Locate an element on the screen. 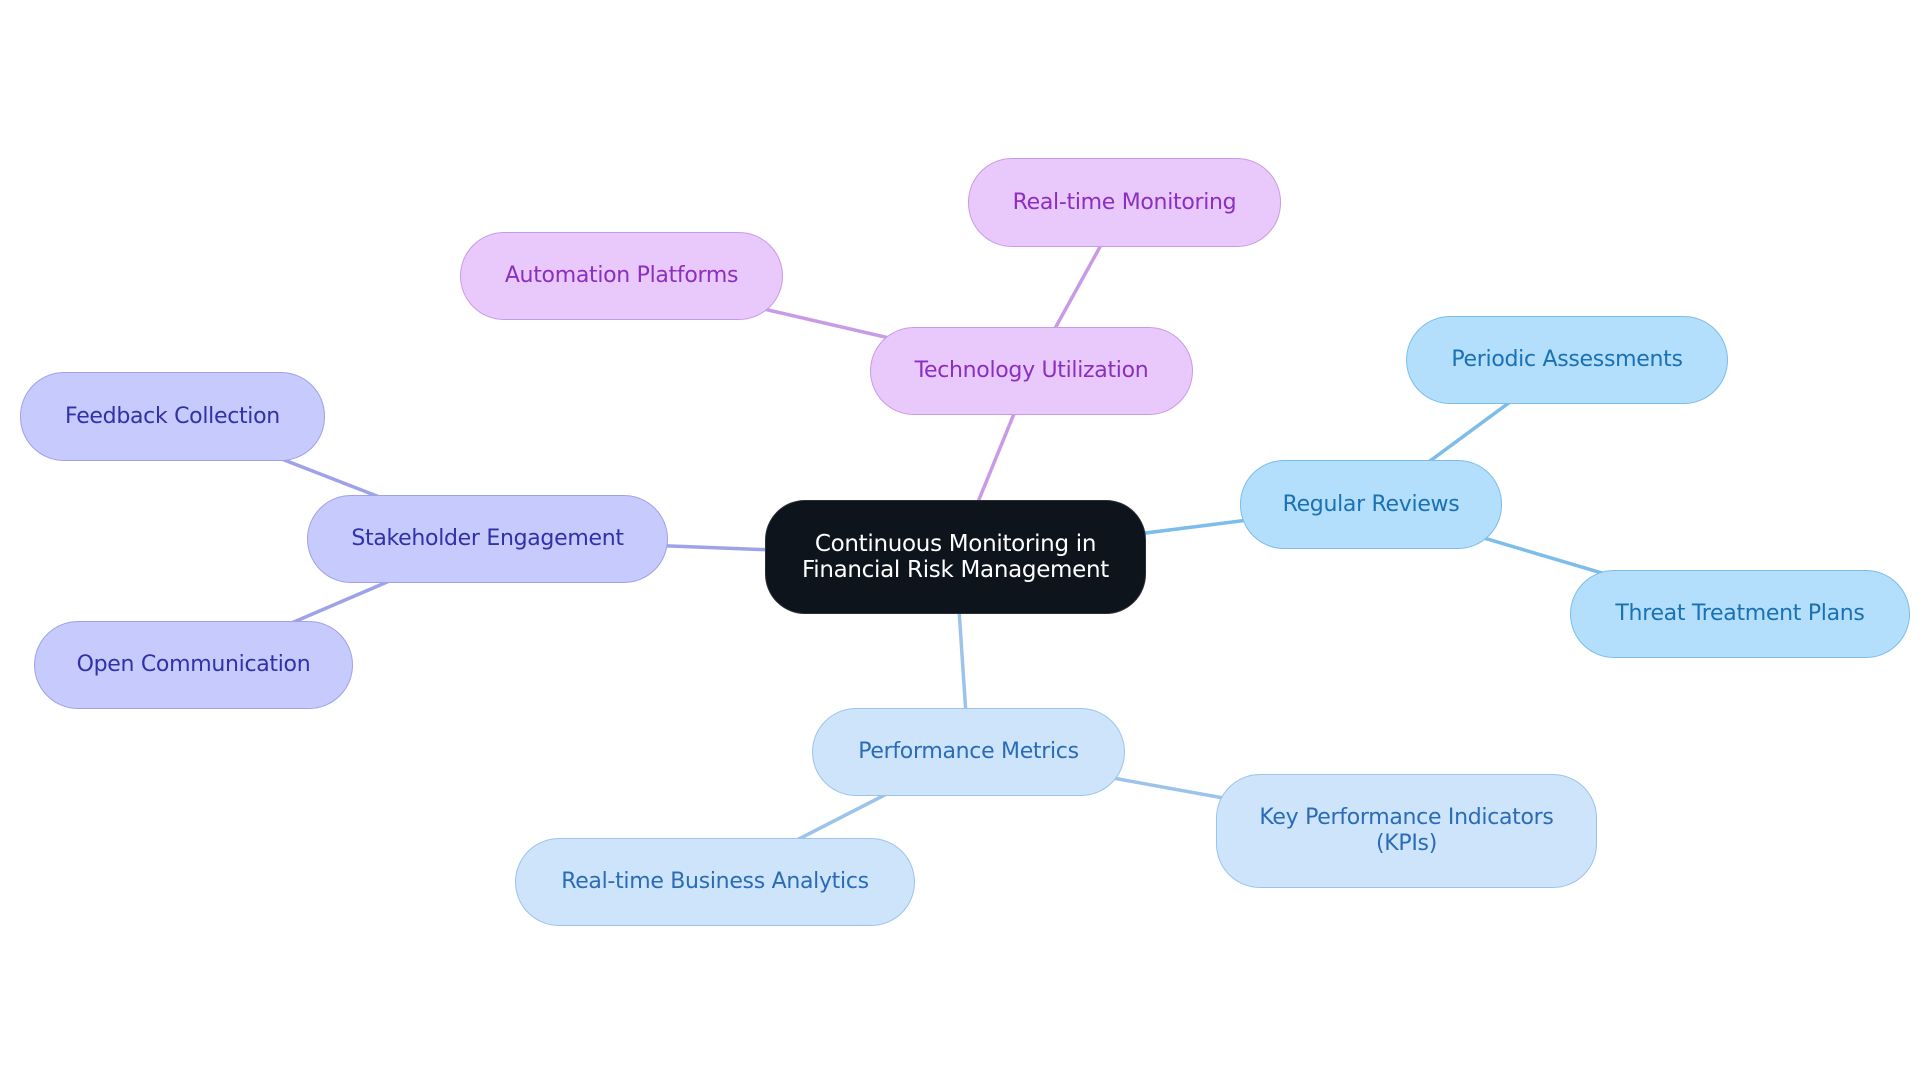 The height and width of the screenshot is (1083, 1920). branch-performance-metrics: Performance Metrics is located at coordinates (968, 752).